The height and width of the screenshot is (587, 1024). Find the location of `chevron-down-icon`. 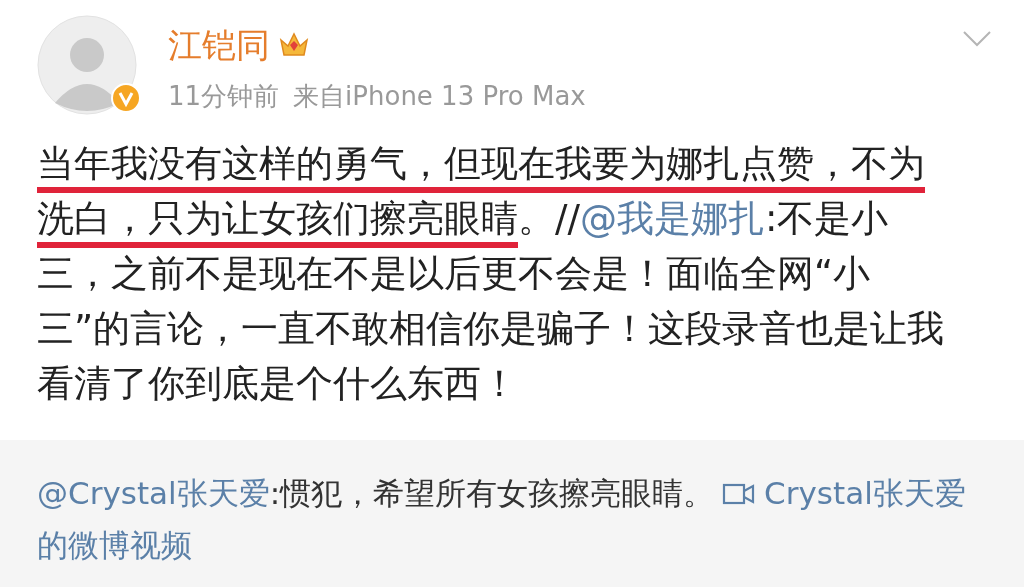

chevron-down-icon is located at coordinates (977, 39).